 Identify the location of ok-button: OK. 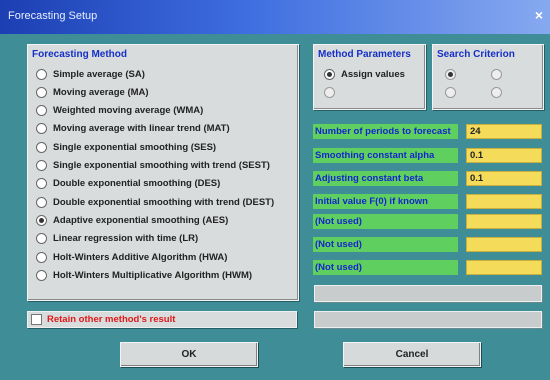
(189, 354).